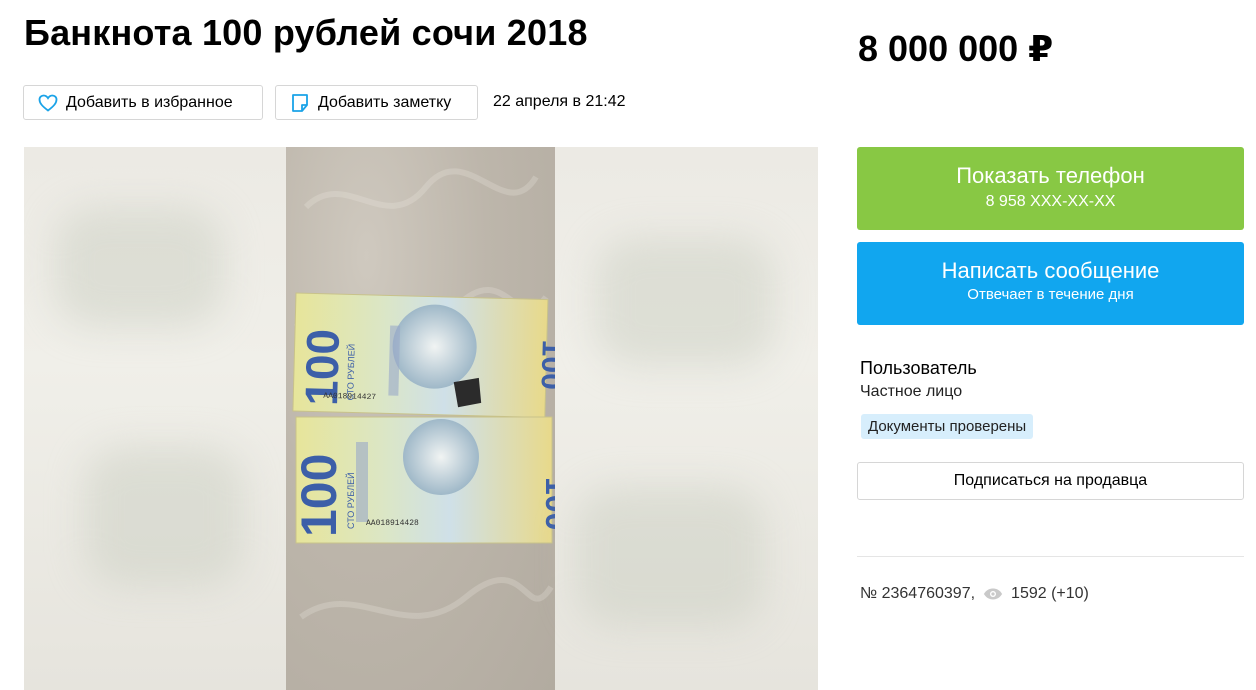 Image resolution: width=1256 pixels, height=690 pixels. Describe the element at coordinates (319, 495) in the screenshot. I see `banknote-2-denomination: 100` at that location.